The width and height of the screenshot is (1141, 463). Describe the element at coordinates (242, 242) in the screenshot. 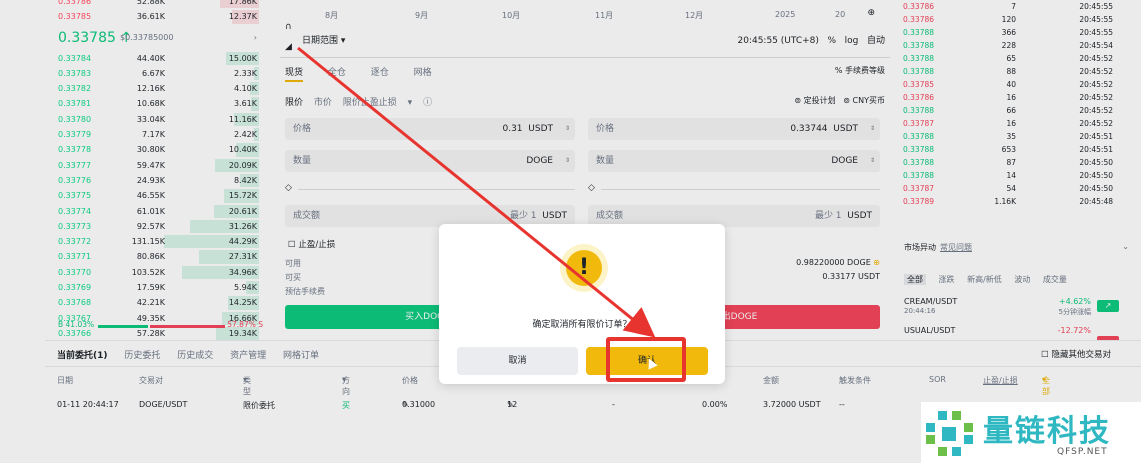

I see `orderbook-total: 44.29K` at that location.